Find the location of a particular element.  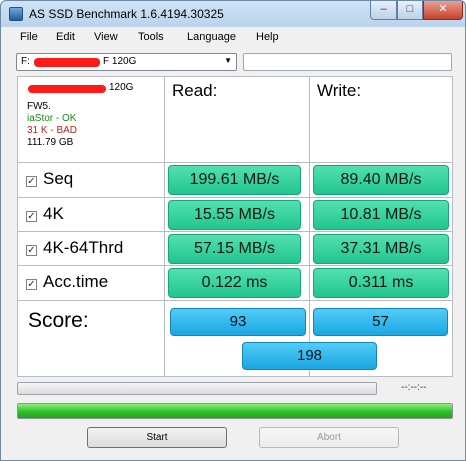

redacted-drive-model is located at coordinates (67, 89).